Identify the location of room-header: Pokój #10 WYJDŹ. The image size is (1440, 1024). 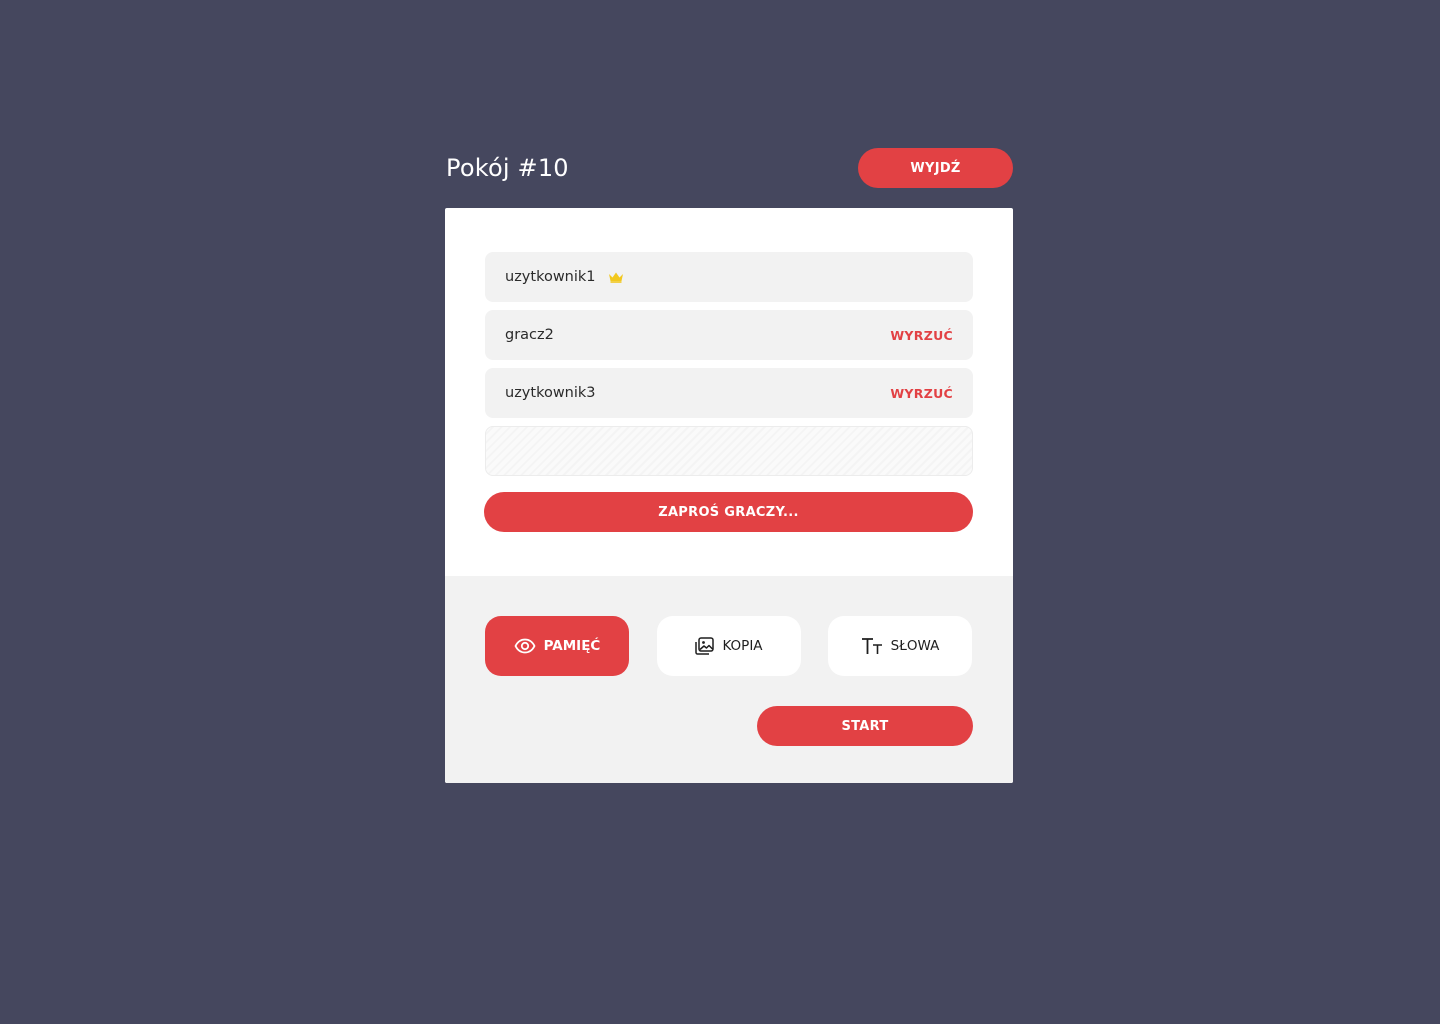
(729, 168).